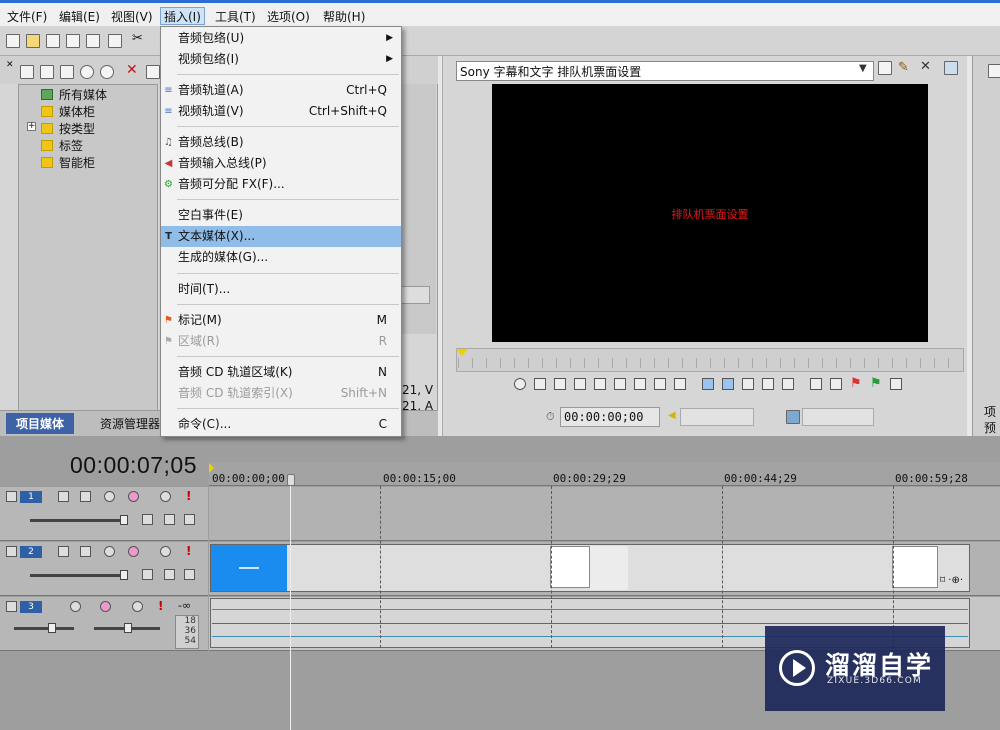 The height and width of the screenshot is (730, 1000). I want to click on text-media-clip, so click(249, 568).